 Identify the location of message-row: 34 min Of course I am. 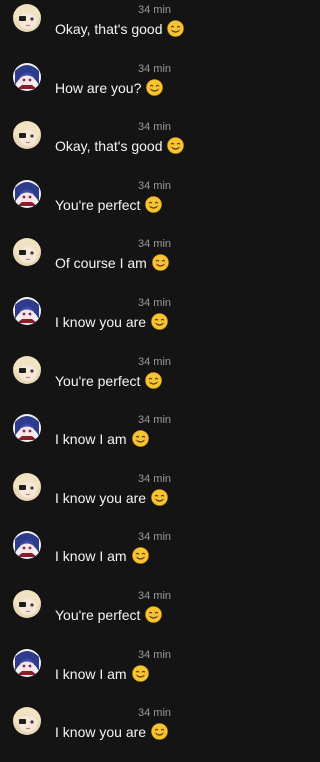
(128, 263).